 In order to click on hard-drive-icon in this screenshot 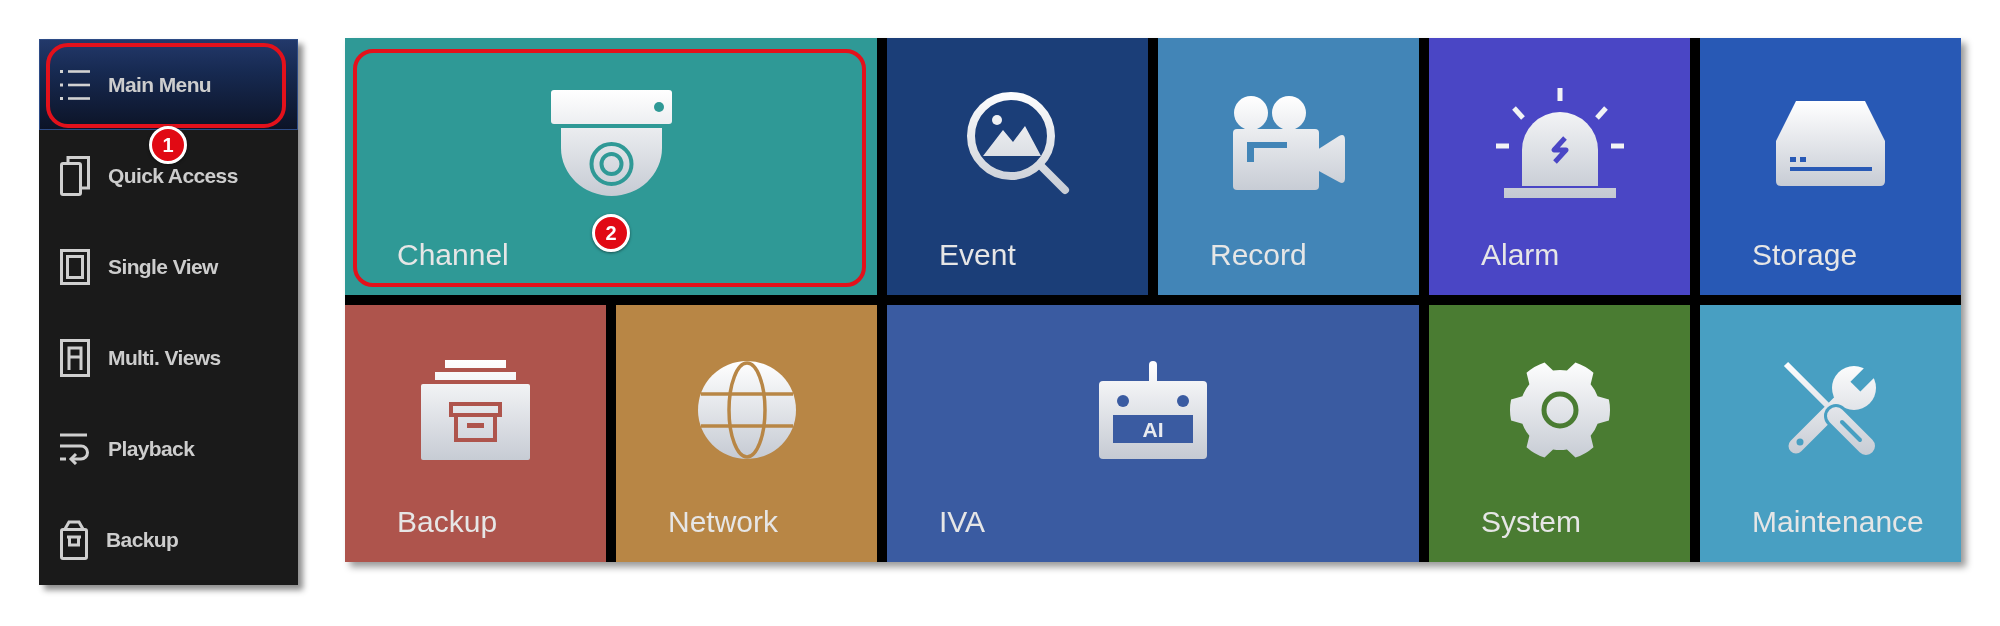, I will do `click(1830, 143)`.